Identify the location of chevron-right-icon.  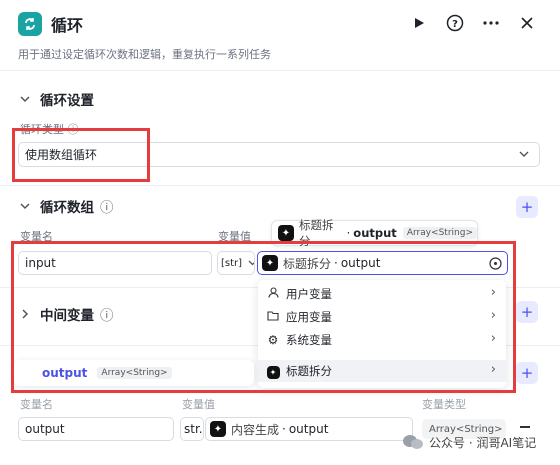
(25, 314).